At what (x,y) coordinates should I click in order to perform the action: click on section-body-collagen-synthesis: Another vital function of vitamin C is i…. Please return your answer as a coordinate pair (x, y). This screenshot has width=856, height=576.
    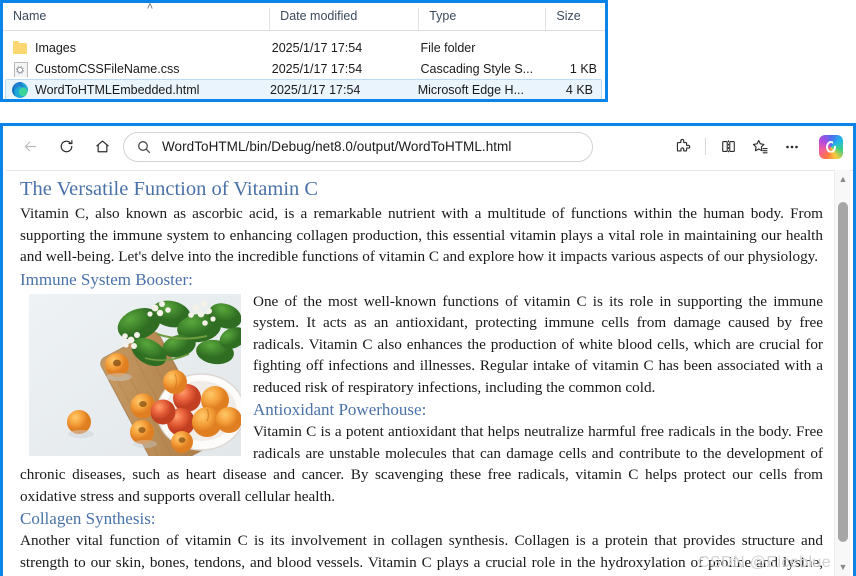
    Looking at the image, I should click on (421, 554).